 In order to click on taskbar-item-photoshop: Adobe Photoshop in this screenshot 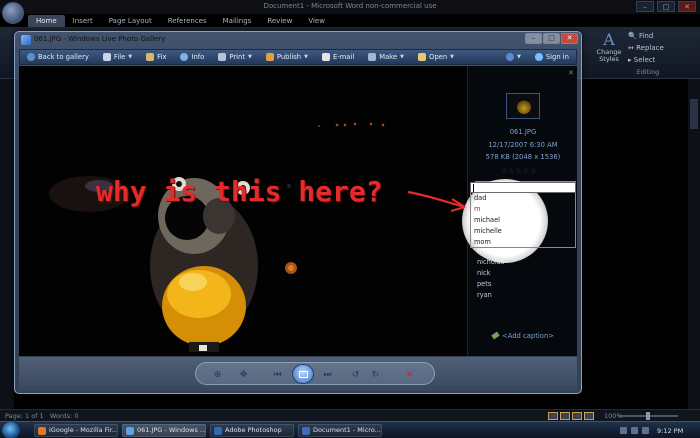, I will do `click(252, 430)`.